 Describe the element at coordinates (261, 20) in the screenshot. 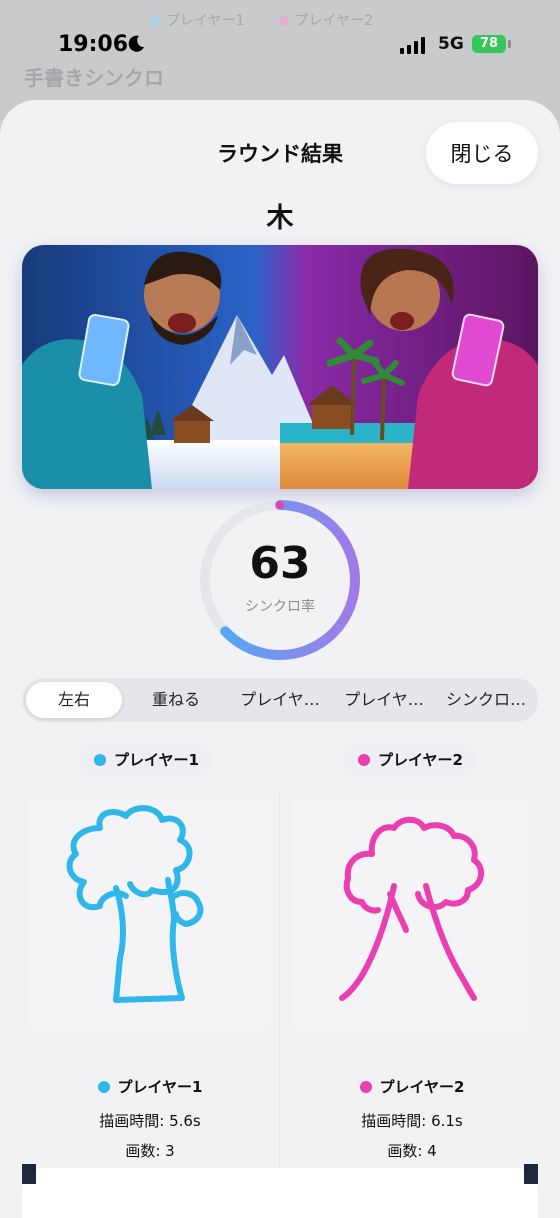

I see `background-legend: プレイヤー1 プレイヤー2` at that location.